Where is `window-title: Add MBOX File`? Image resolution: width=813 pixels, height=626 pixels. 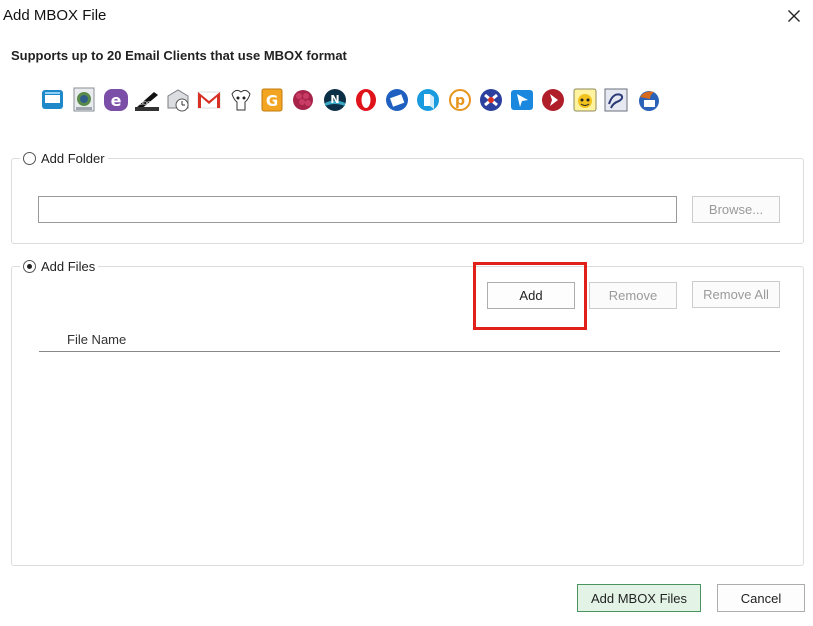 window-title: Add MBOX File is located at coordinates (55, 15).